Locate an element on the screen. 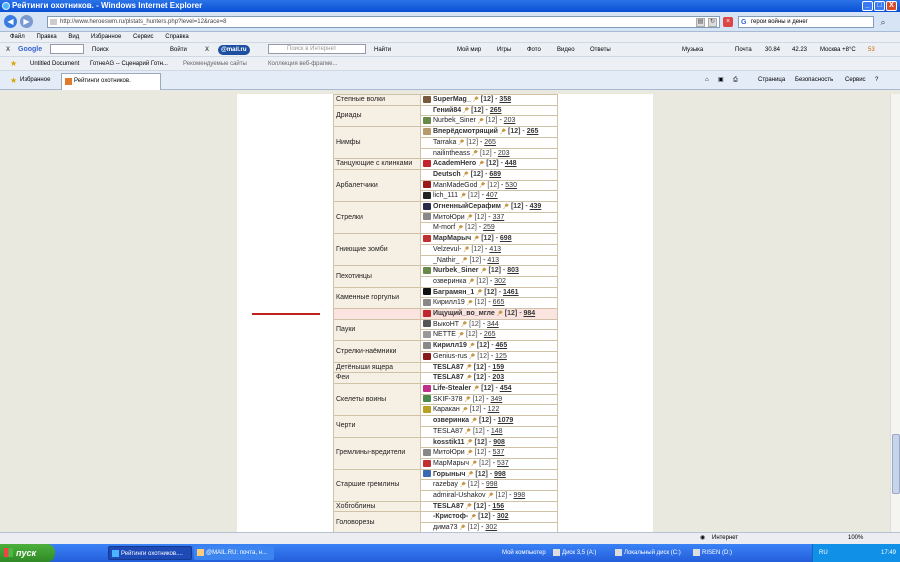 This screenshot has width=900, height=562. player-name-link: nailintheass is located at coordinates (451, 153).